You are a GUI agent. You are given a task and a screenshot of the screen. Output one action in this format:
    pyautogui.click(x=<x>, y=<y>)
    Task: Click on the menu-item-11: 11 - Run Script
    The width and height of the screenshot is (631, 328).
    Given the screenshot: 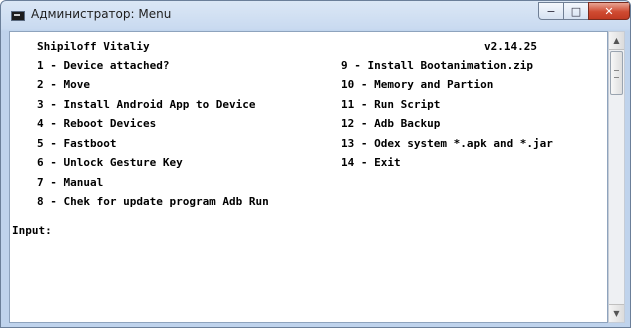 What is the action you would take?
    pyautogui.click(x=391, y=104)
    